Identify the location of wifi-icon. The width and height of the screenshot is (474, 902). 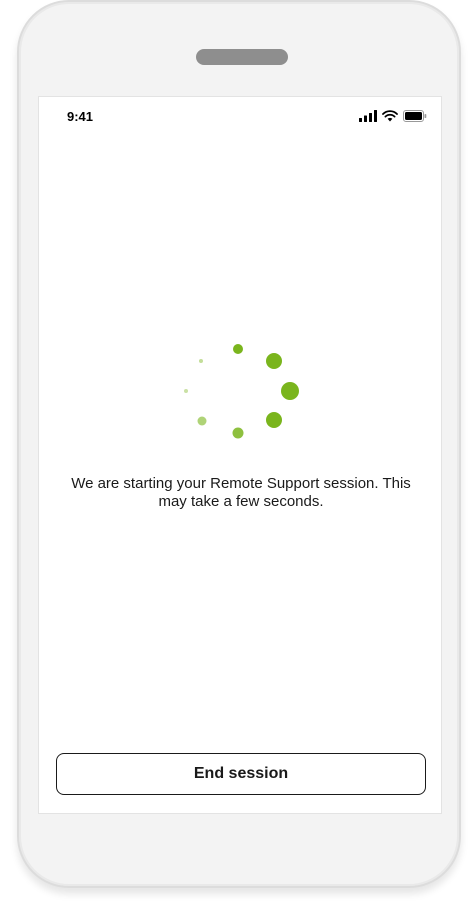
(390, 116).